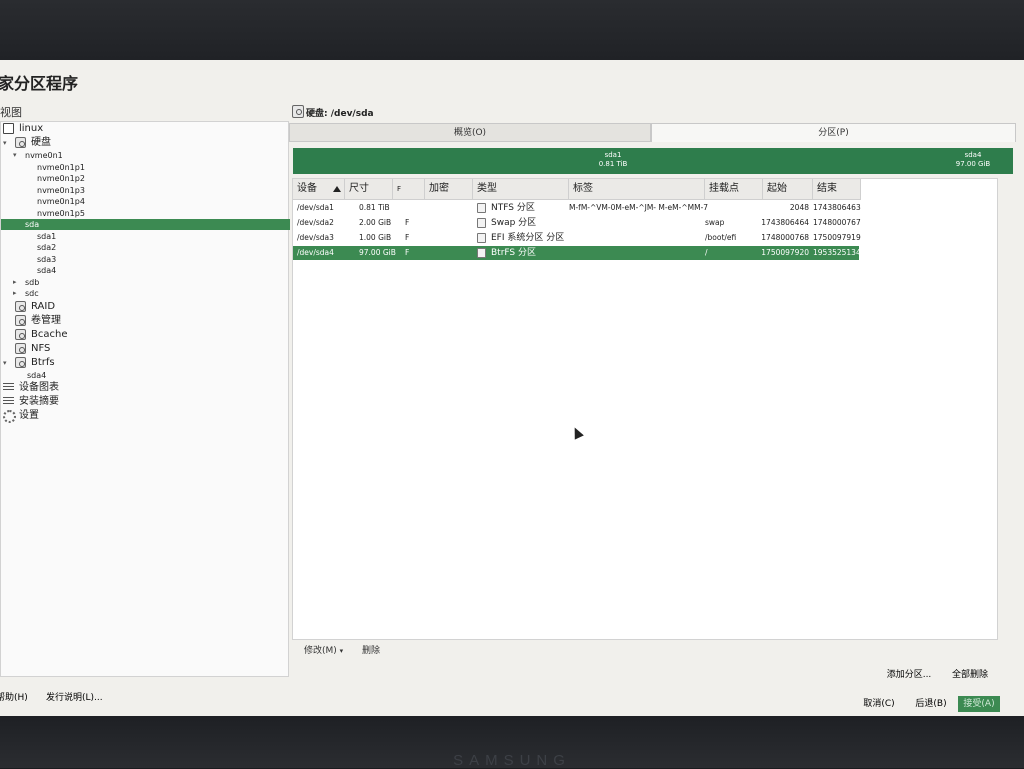 This screenshot has width=1024, height=769. What do you see at coordinates (833, 132) in the screenshot?
I see `tab-partitions: 分区(P)` at bounding box center [833, 132].